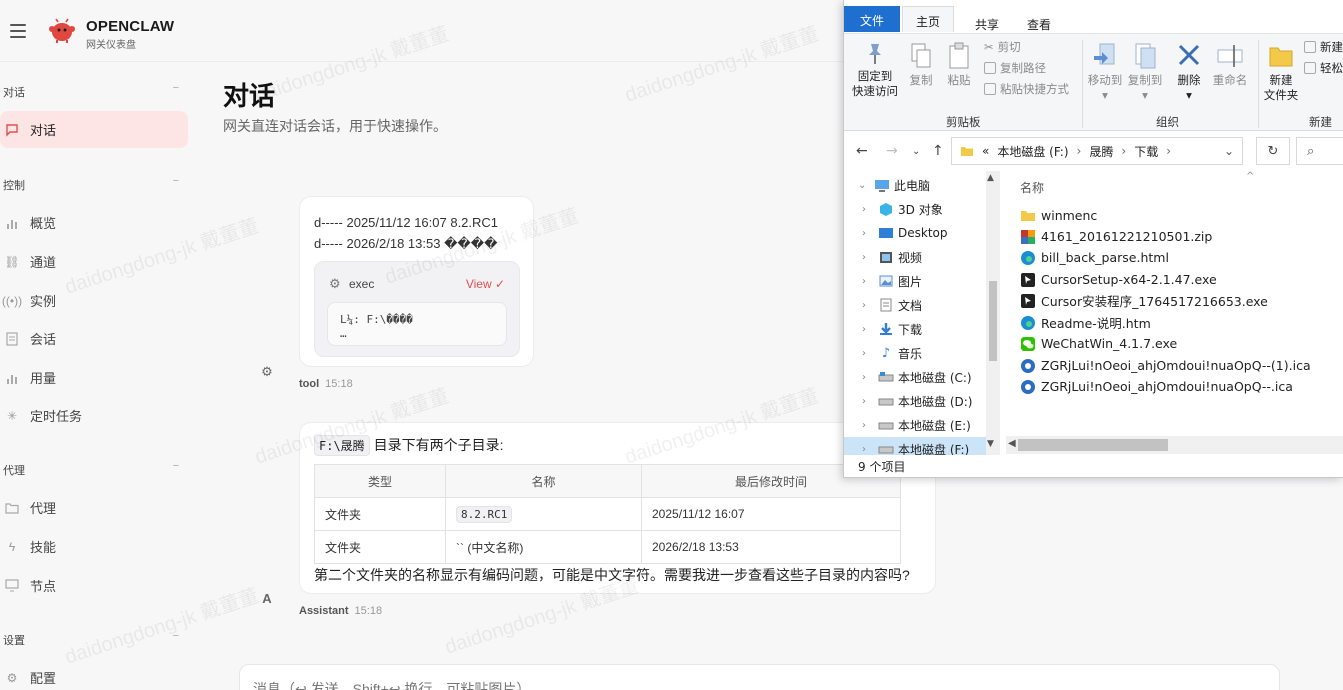 The height and width of the screenshot is (690, 1343). I want to click on scroll-down-icon: ▼, so click(990, 444).